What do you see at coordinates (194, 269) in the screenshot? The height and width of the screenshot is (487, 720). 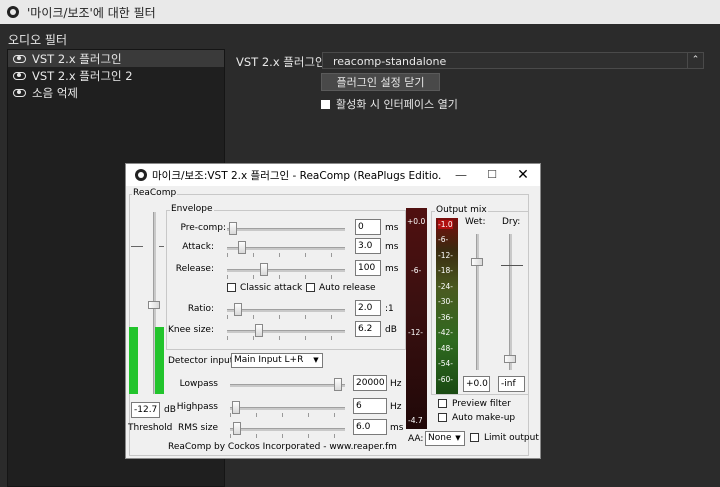 I see `release-label: Release:` at bounding box center [194, 269].